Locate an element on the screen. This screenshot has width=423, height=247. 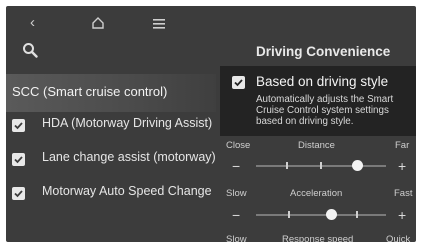
response-min-label: Slow is located at coordinates (236, 238).